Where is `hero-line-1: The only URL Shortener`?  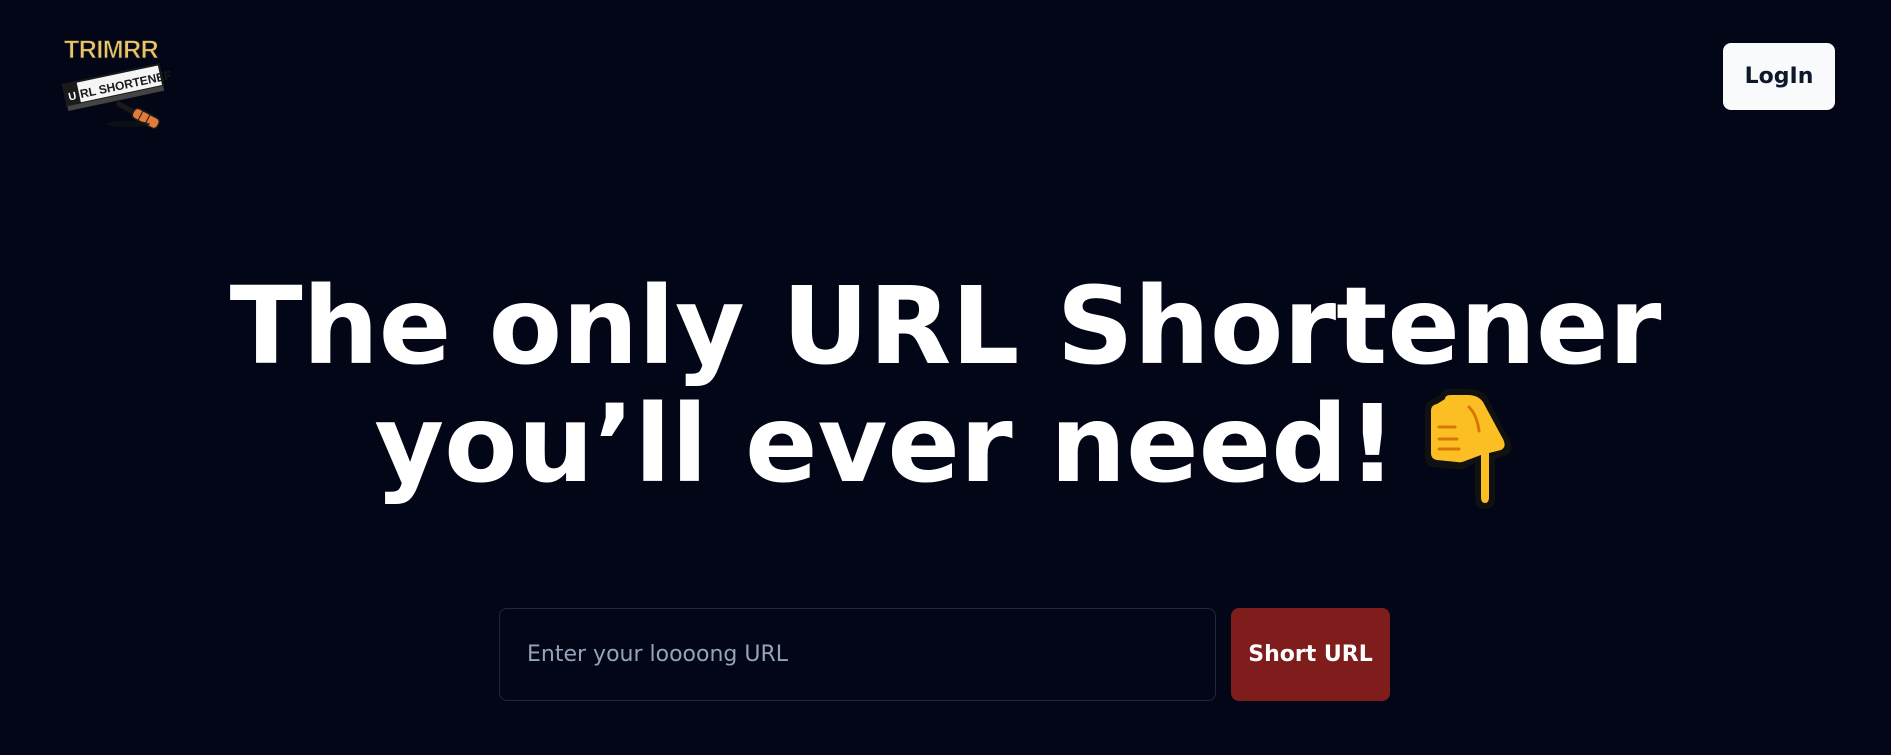
hero-line-1: The only URL Shortener is located at coordinates (945, 327).